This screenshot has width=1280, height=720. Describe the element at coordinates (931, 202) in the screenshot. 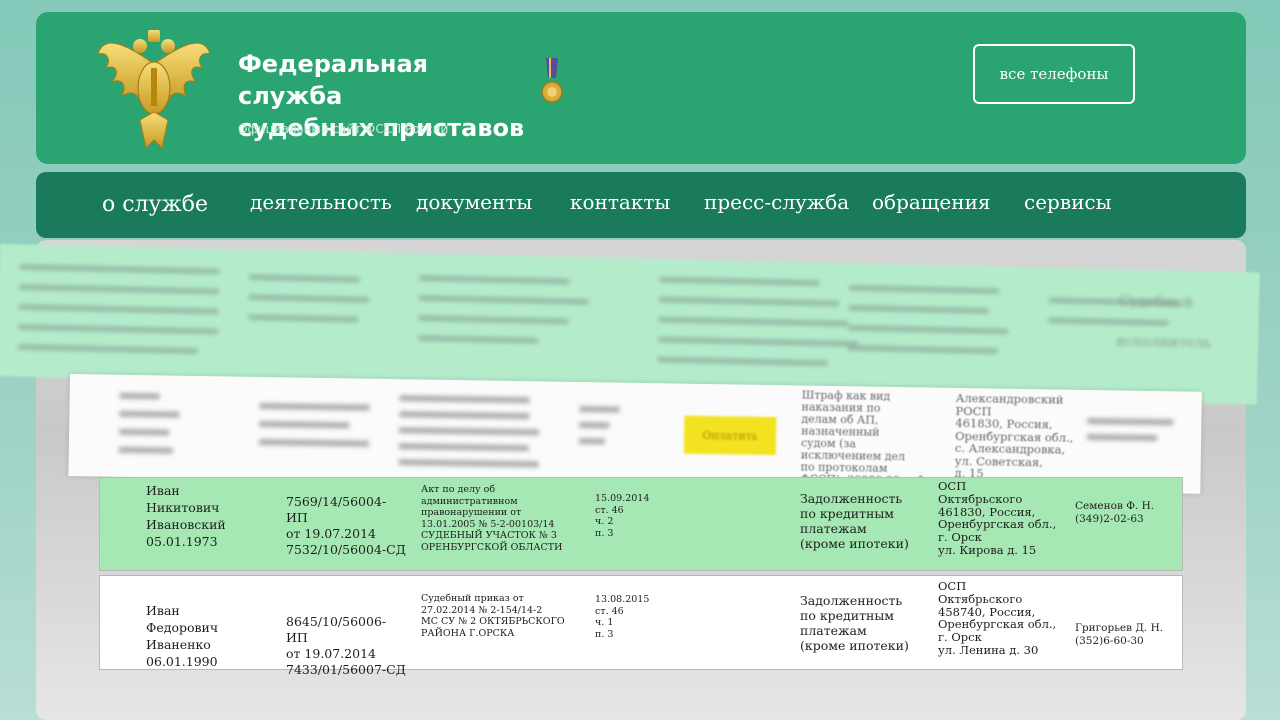

I see `nav-item-appeals: обращения` at that location.